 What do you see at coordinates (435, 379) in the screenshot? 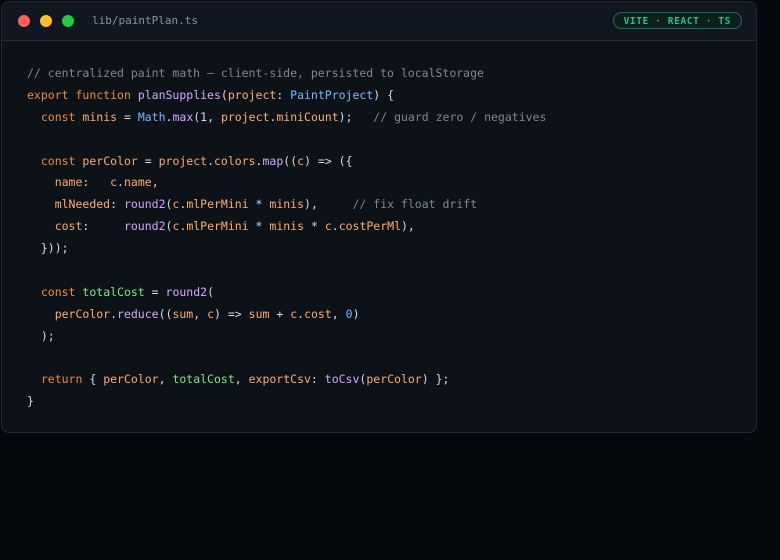
I see `code-token: ) };` at bounding box center [435, 379].